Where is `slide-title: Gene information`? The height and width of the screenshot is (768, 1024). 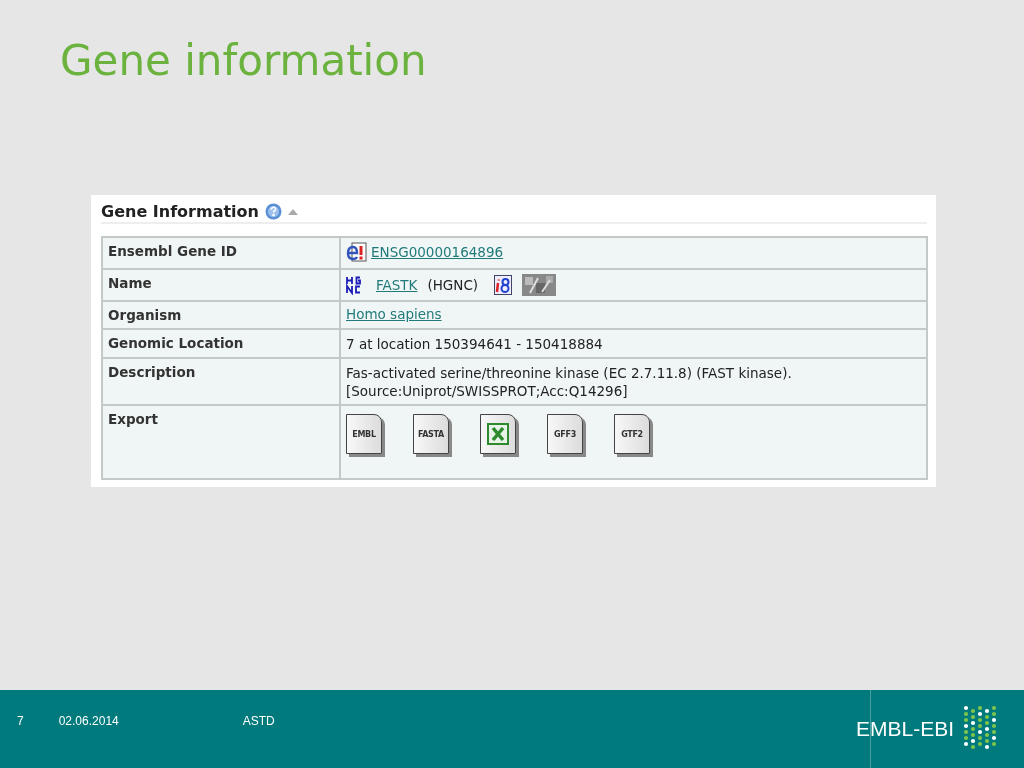
slide-title: Gene information is located at coordinates (243, 61).